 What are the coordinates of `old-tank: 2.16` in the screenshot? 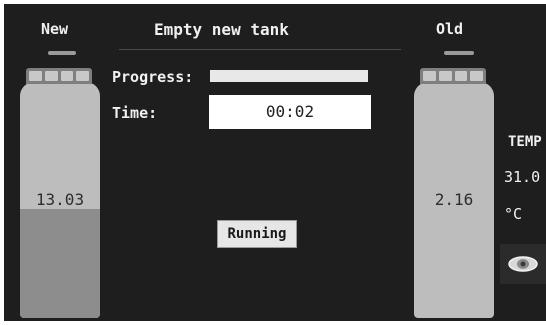 It's located at (454, 200).